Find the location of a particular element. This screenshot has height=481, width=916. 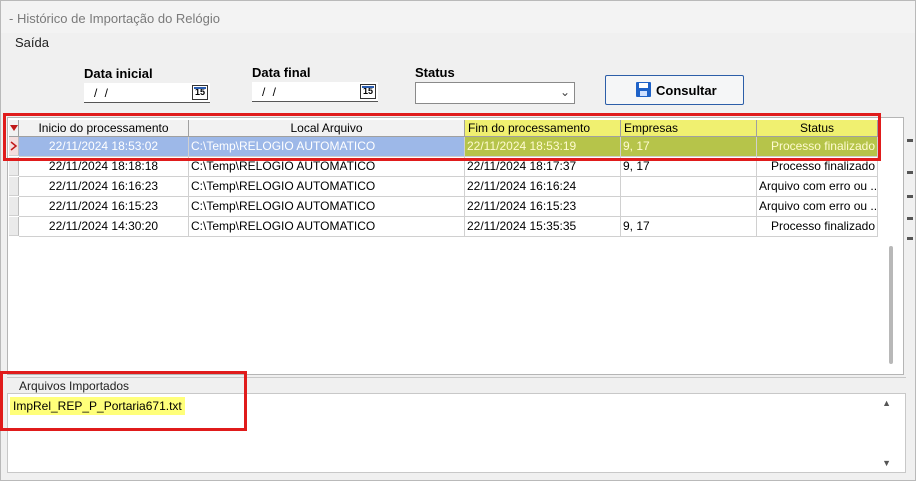

menu-bar: Saída is located at coordinates (458, 43).